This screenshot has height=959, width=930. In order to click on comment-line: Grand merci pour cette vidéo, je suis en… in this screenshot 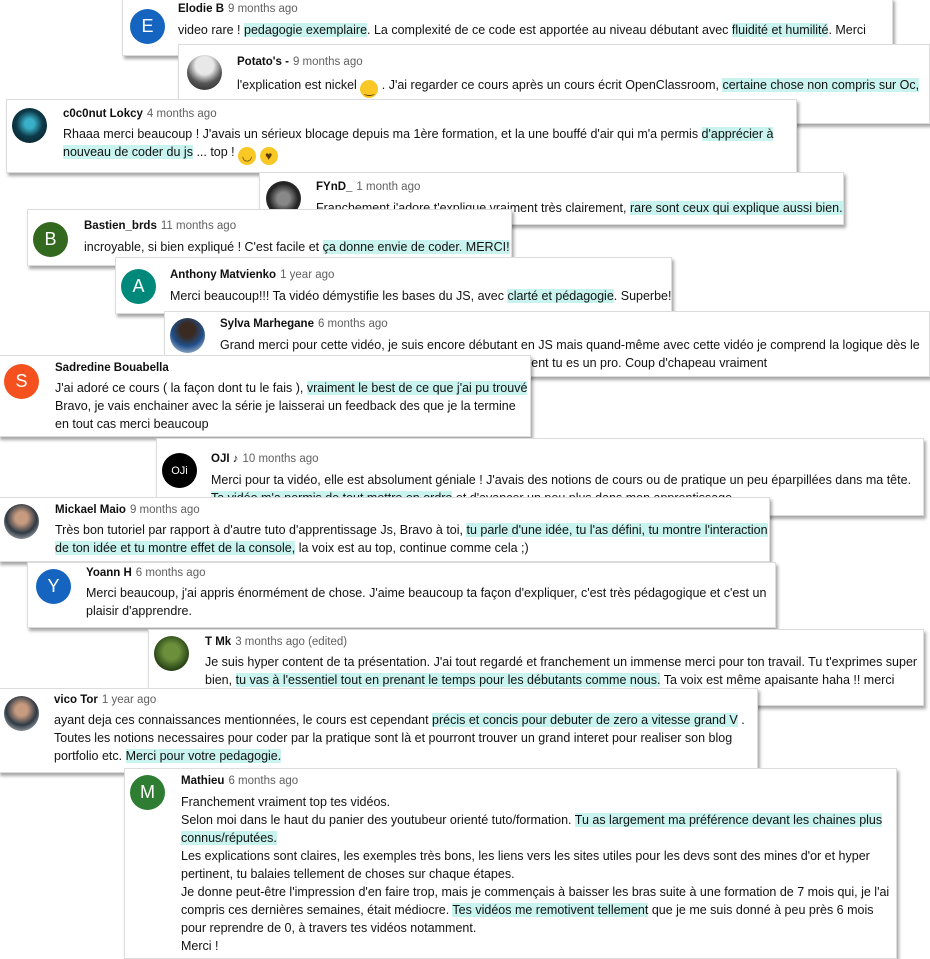, I will do `click(570, 345)`.